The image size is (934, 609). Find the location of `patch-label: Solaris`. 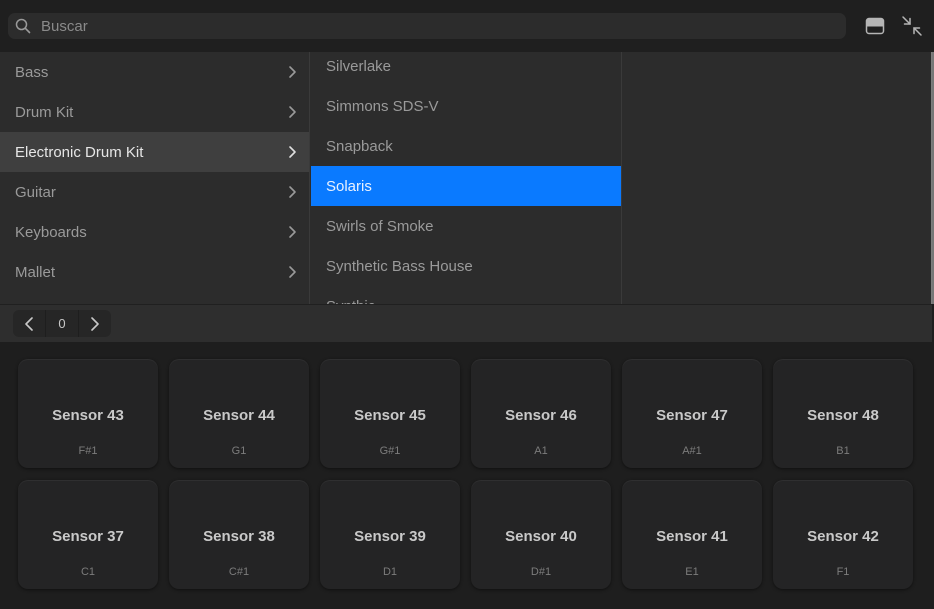

patch-label: Solaris is located at coordinates (349, 186).